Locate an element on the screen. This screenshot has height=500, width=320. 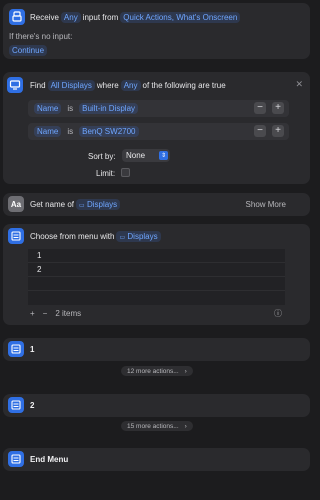
shortcuts-icon is located at coordinates (17, 17).